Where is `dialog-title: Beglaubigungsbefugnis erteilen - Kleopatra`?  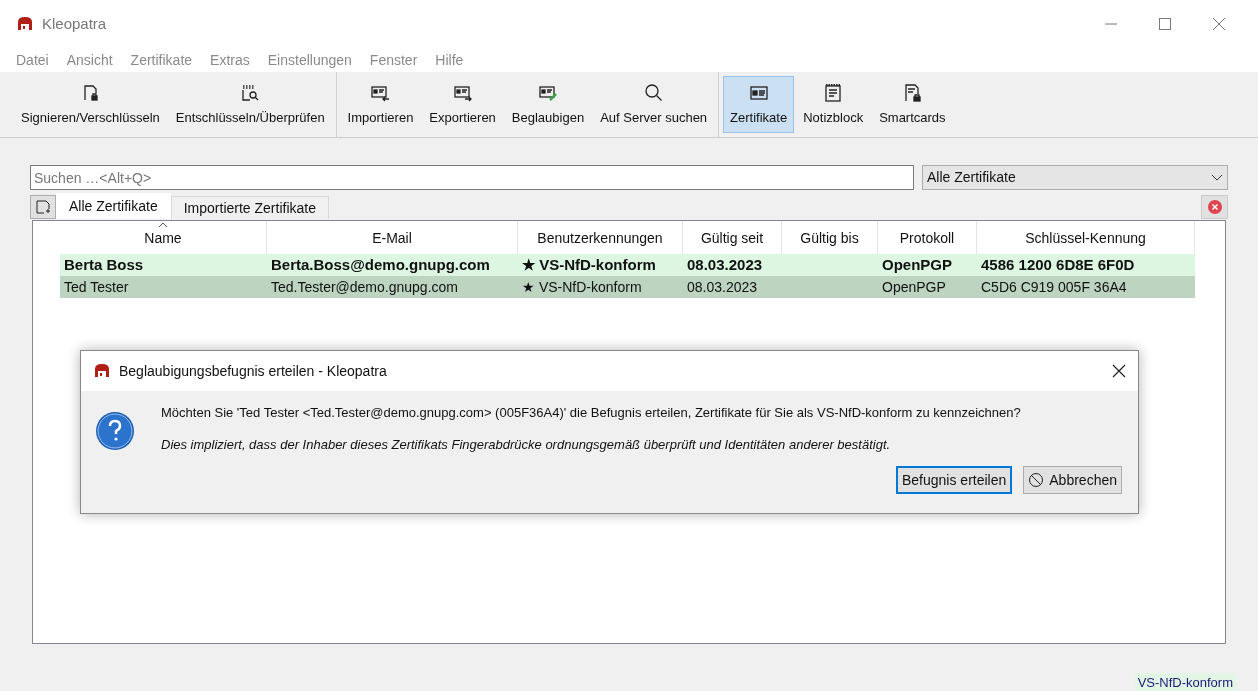 dialog-title: Beglaubigungsbefugnis erteilen - Kleopatra is located at coordinates (253, 371).